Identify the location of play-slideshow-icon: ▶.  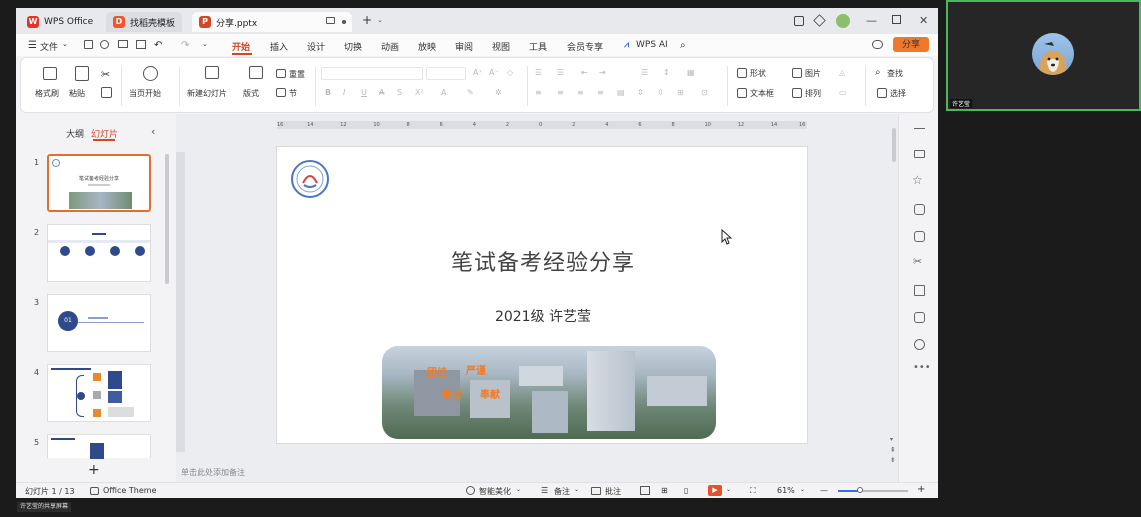
(715, 490).